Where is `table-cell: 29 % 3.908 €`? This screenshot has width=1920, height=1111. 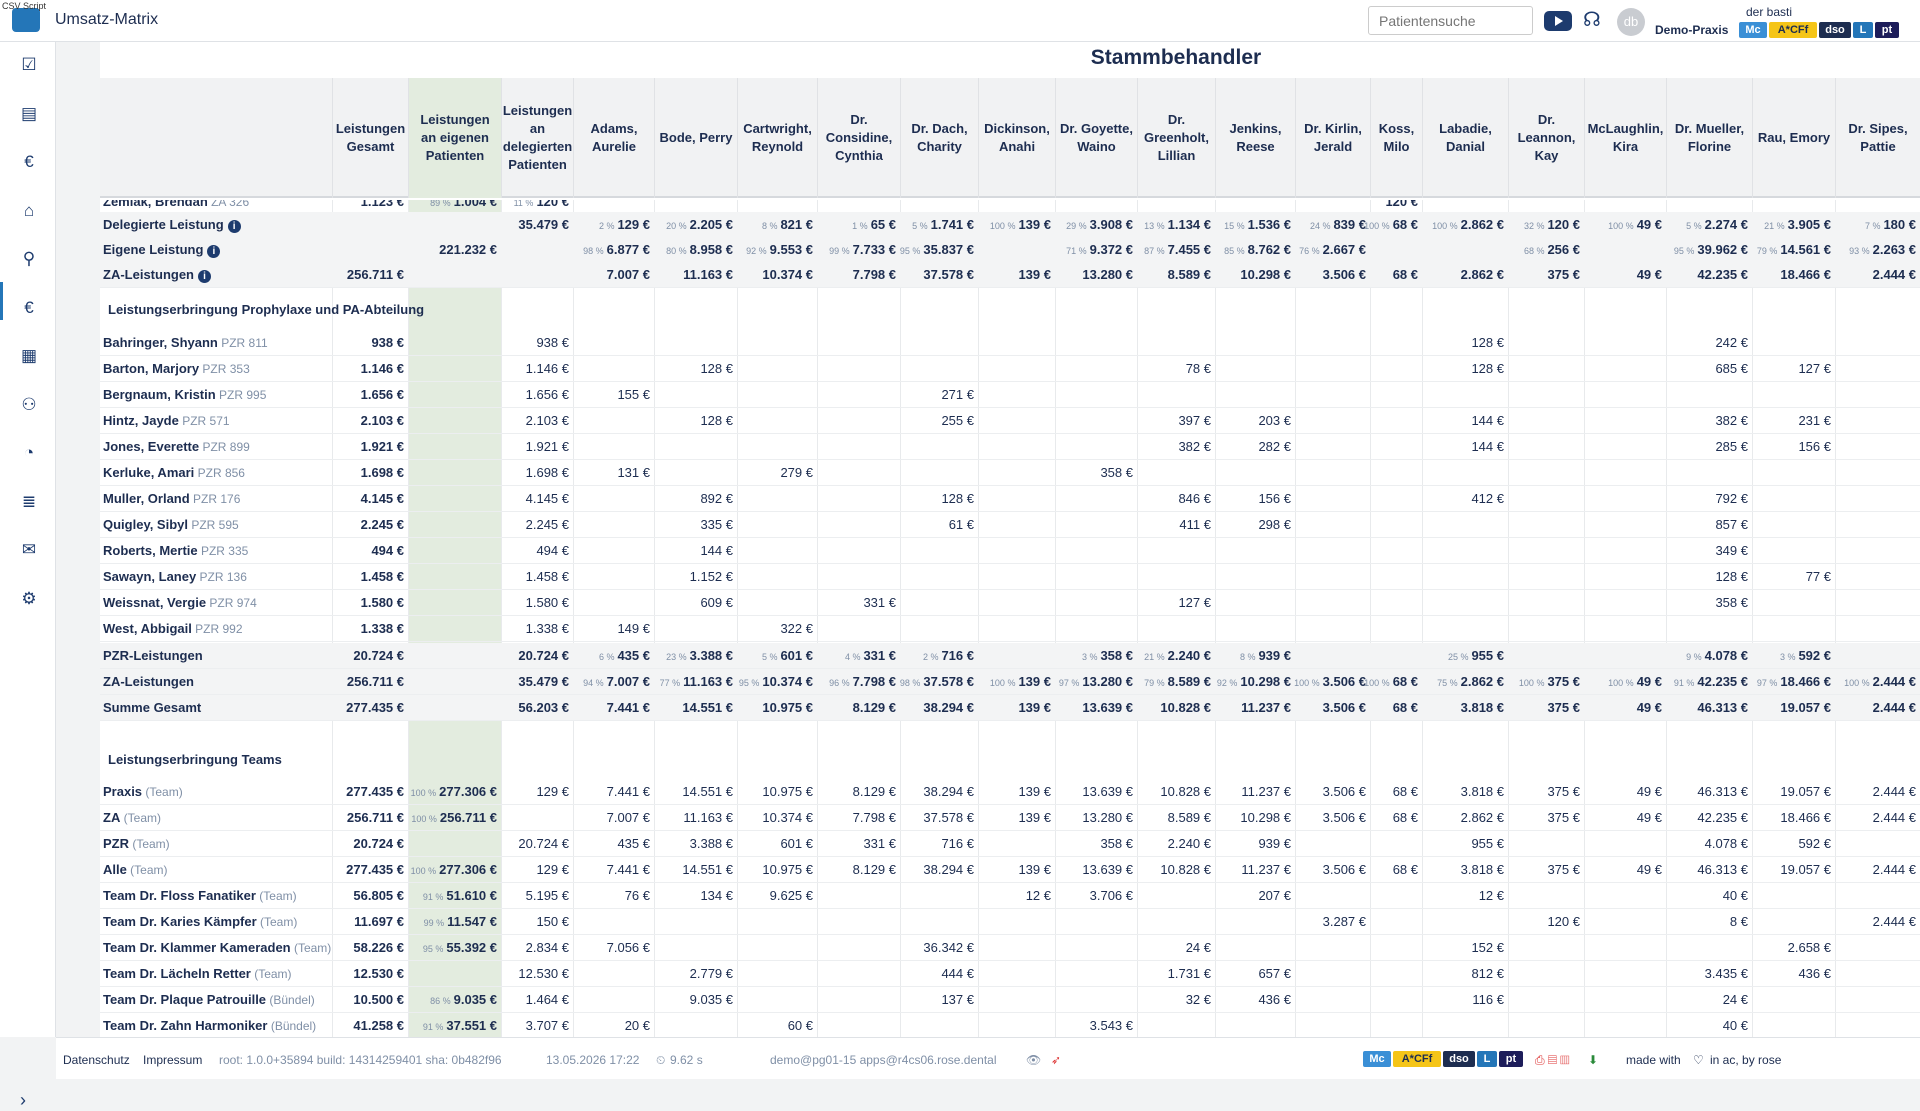
table-cell: 29 % 3.908 € is located at coordinates (1099, 224).